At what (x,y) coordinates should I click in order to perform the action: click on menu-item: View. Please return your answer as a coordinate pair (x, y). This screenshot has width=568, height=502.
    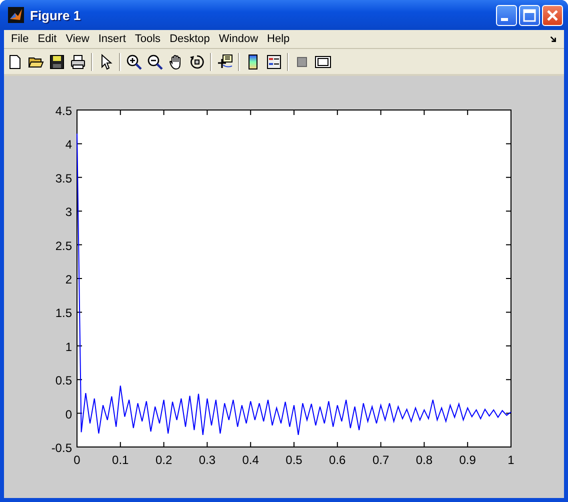
    Looking at the image, I should click on (79, 39).